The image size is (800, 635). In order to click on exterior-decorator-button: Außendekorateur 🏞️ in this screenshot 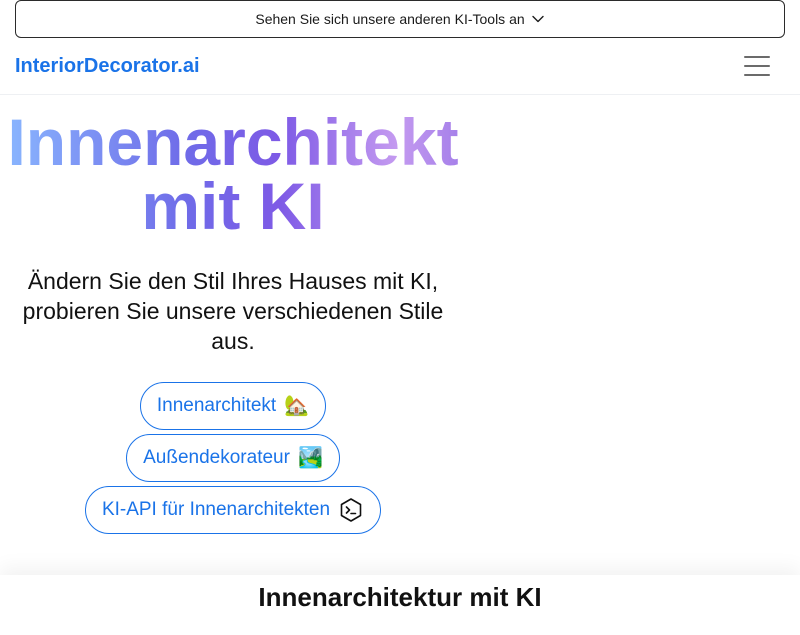, I will do `click(233, 458)`.